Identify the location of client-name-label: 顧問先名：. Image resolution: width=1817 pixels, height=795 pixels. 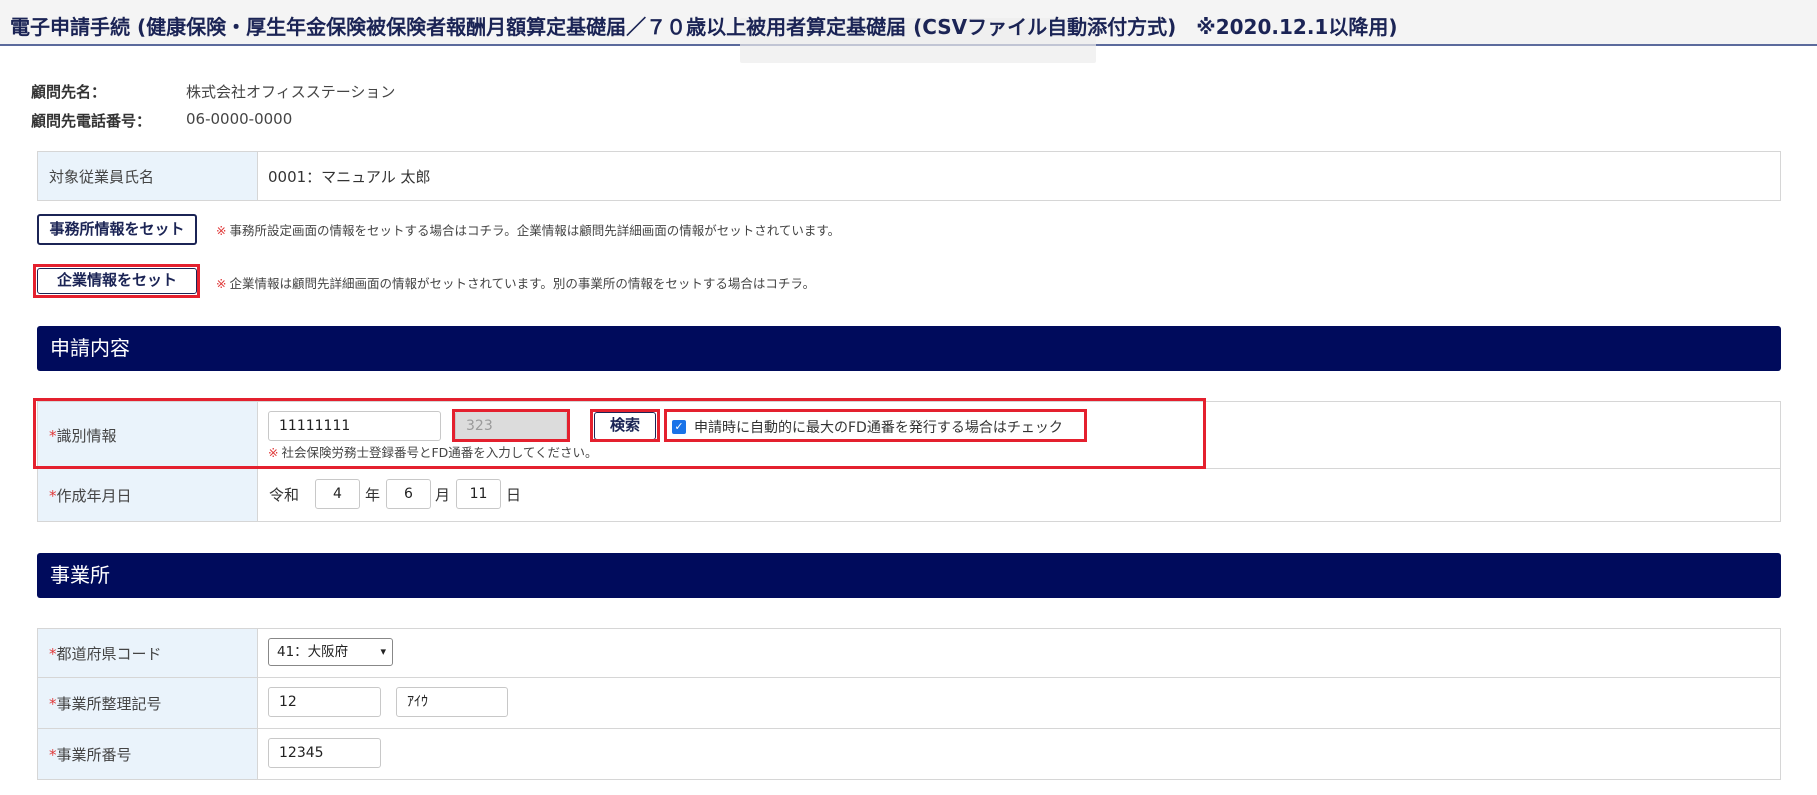
(69, 92).